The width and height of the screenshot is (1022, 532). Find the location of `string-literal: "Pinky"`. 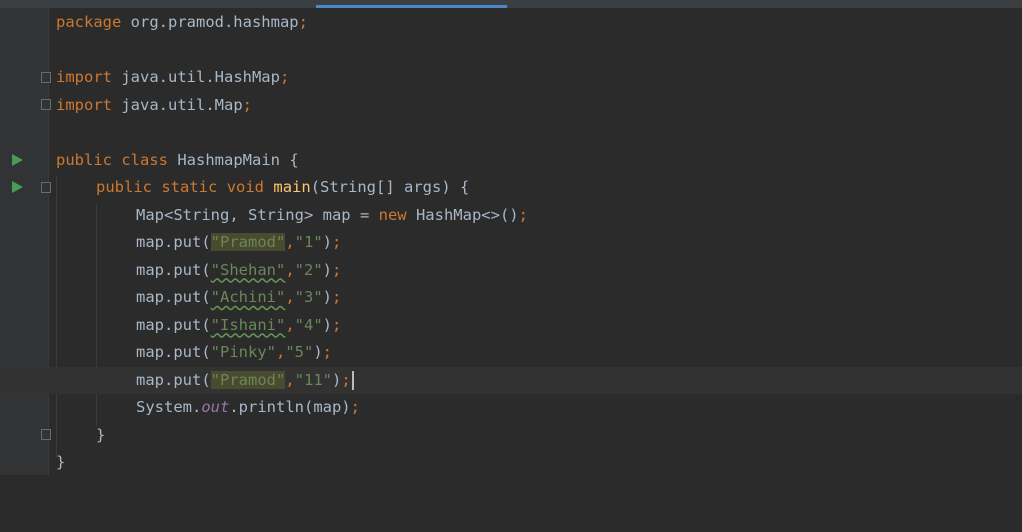

string-literal: "Pinky" is located at coordinates (243, 352).